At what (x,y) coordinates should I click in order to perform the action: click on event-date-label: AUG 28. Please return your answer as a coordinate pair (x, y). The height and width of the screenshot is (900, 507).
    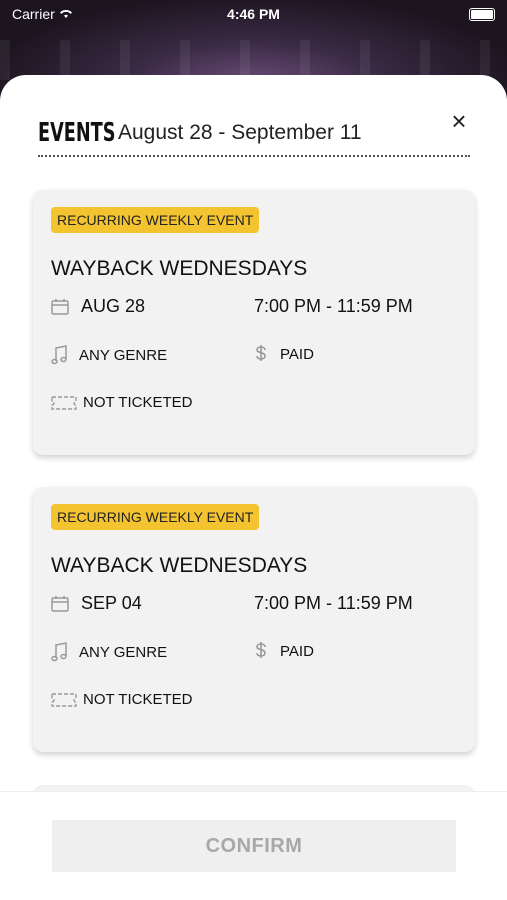
    Looking at the image, I should click on (113, 306).